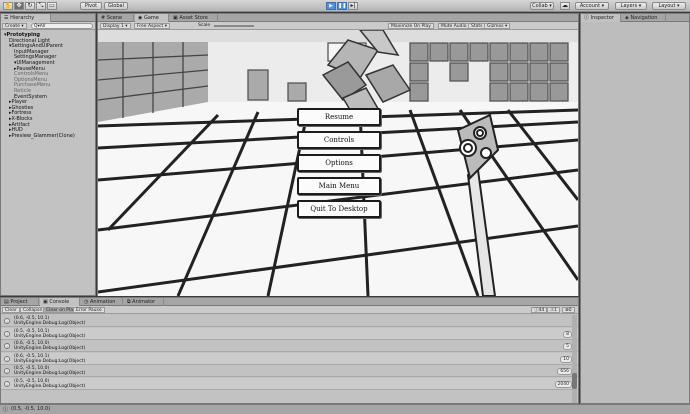  I want to click on maximize-on-play-toggle: Maximize On Play, so click(411, 26).